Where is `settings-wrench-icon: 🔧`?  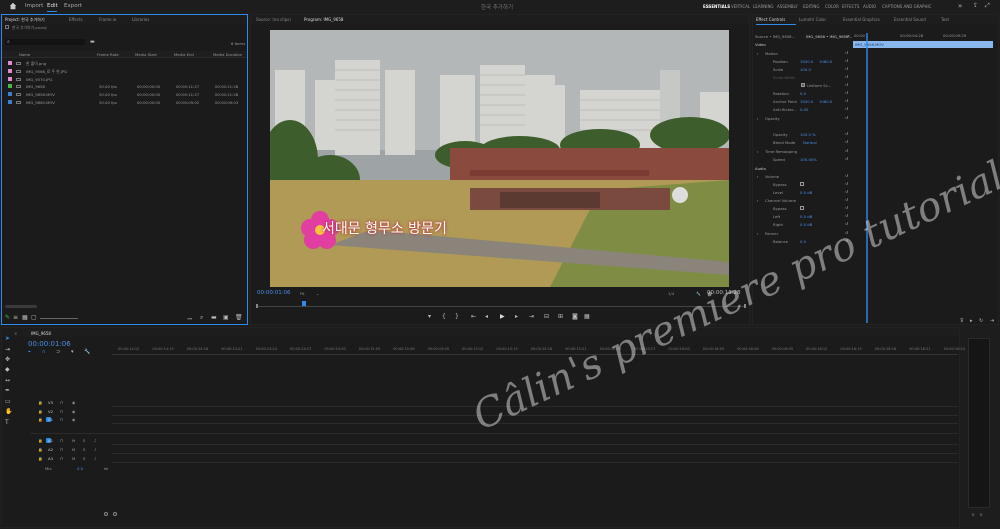
settings-wrench-icon: 🔧 is located at coordinates (87, 352).